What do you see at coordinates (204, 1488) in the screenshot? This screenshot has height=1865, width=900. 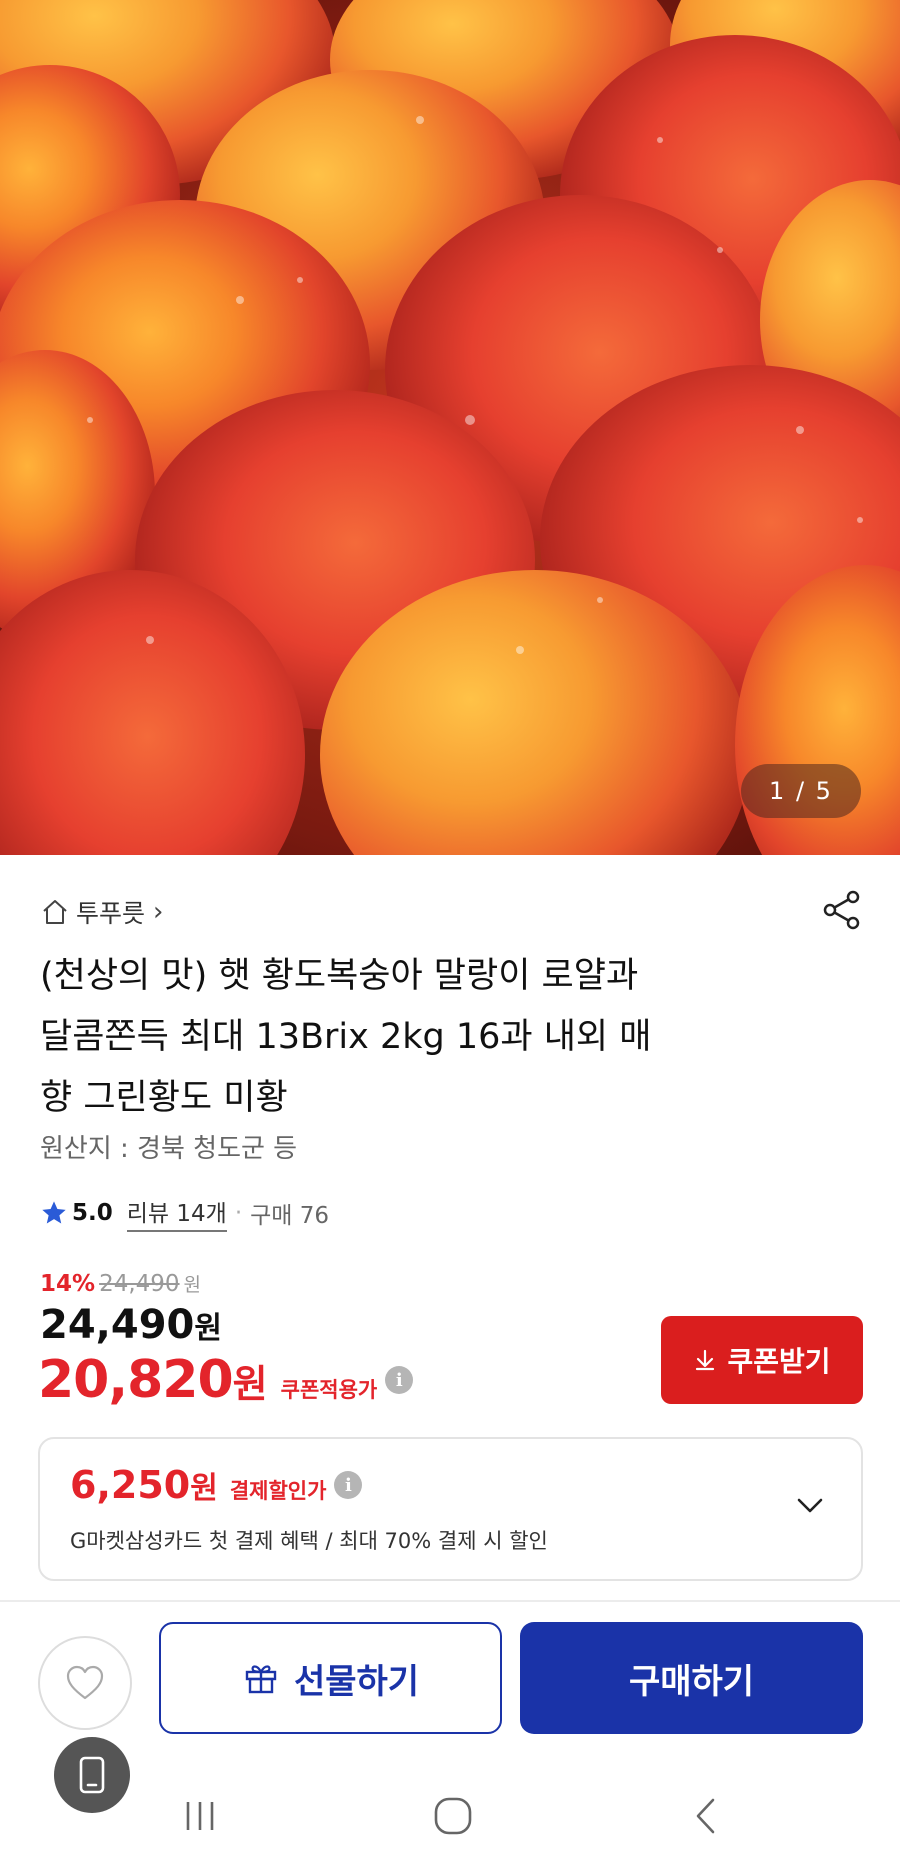 I see `payment-discount-unit: 원` at bounding box center [204, 1488].